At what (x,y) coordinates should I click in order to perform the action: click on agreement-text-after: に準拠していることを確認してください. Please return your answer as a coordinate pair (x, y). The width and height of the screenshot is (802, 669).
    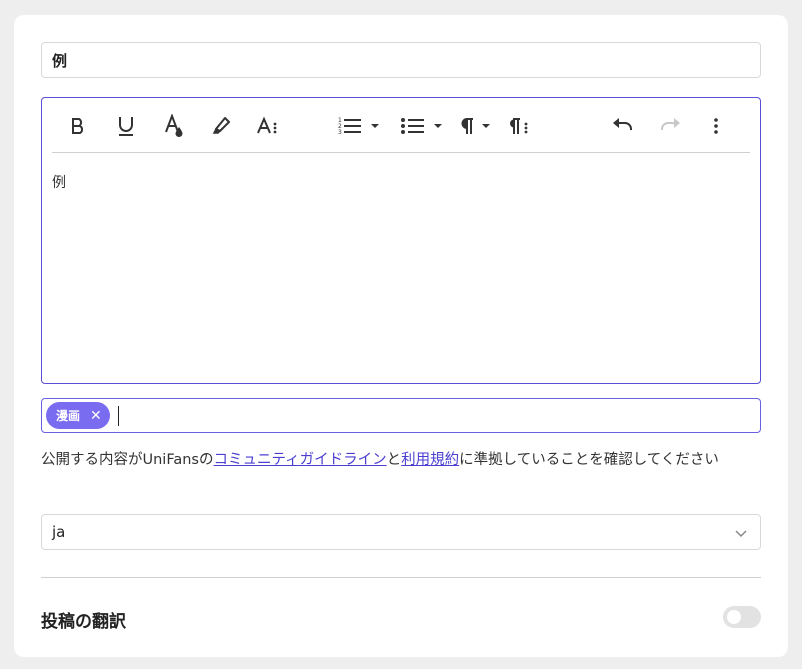
    Looking at the image, I should click on (589, 460).